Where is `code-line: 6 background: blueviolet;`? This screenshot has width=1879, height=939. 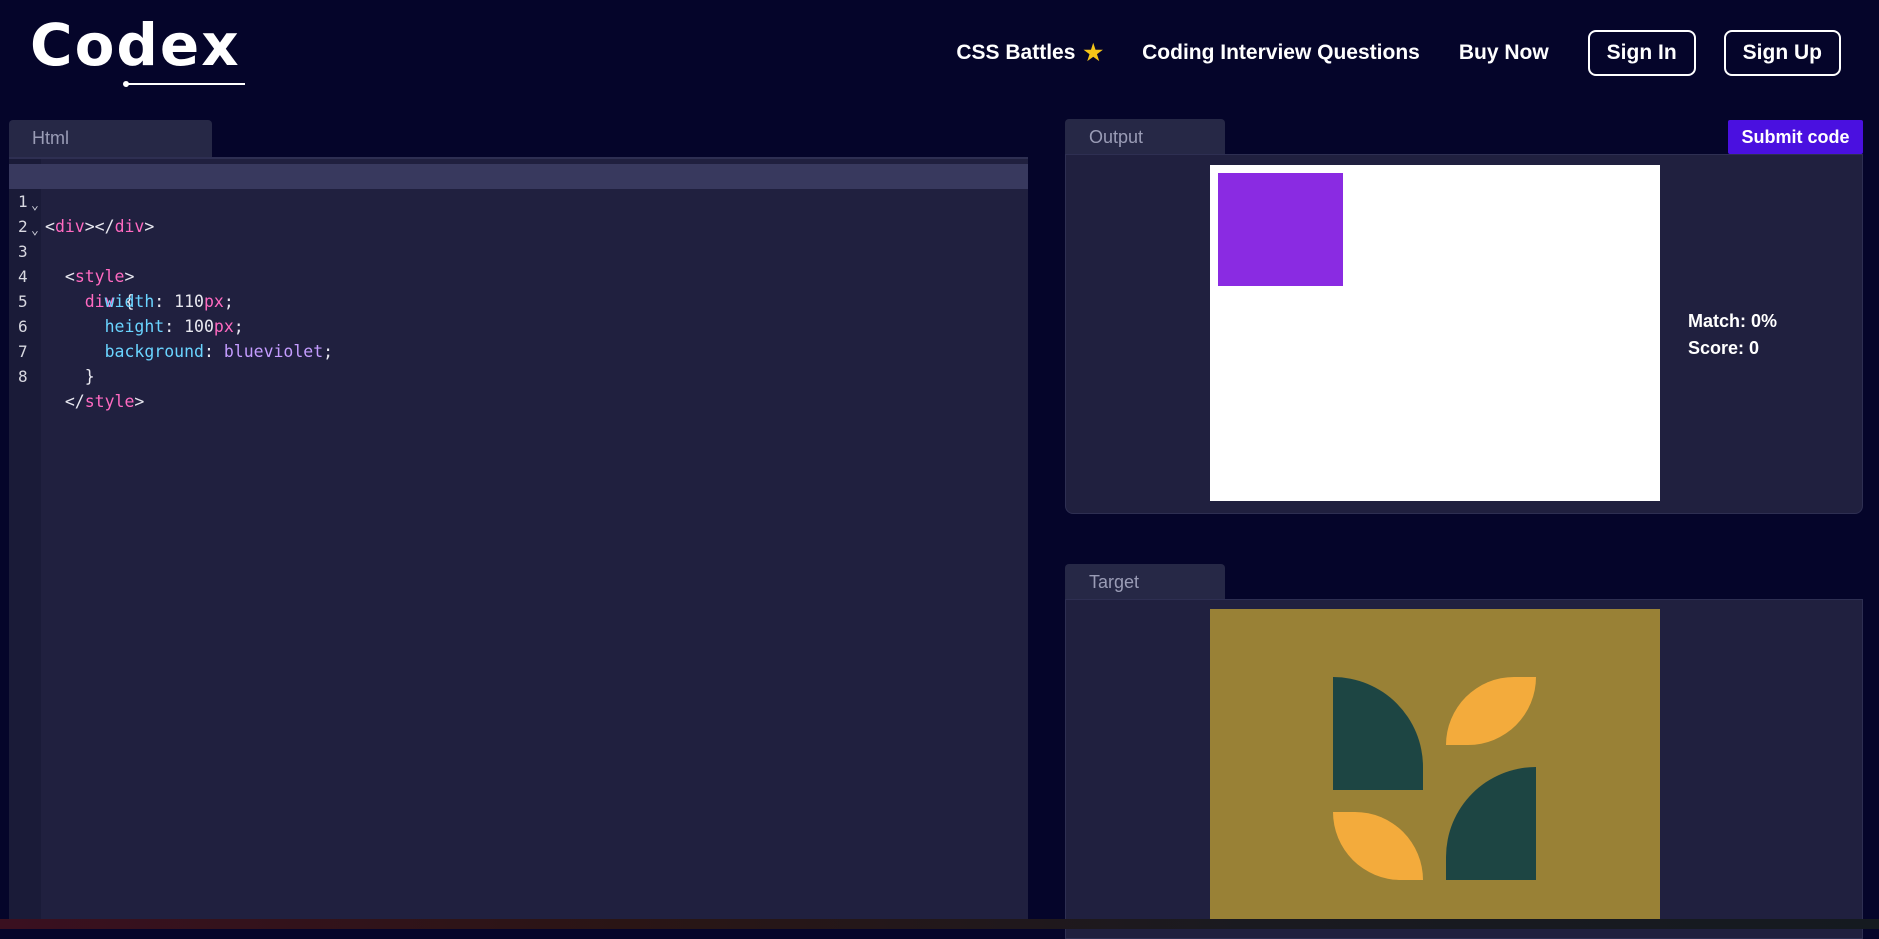 code-line: 6 background: blueviolet; is located at coordinates (518, 325).